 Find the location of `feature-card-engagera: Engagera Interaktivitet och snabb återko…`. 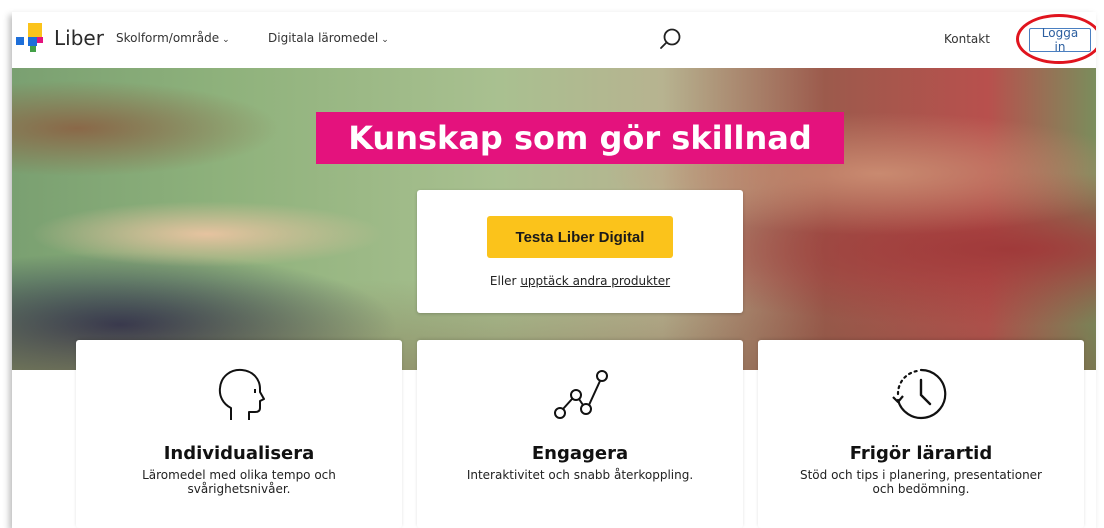

feature-card-engagera: Engagera Interaktivitet och snabb återko… is located at coordinates (580, 434).